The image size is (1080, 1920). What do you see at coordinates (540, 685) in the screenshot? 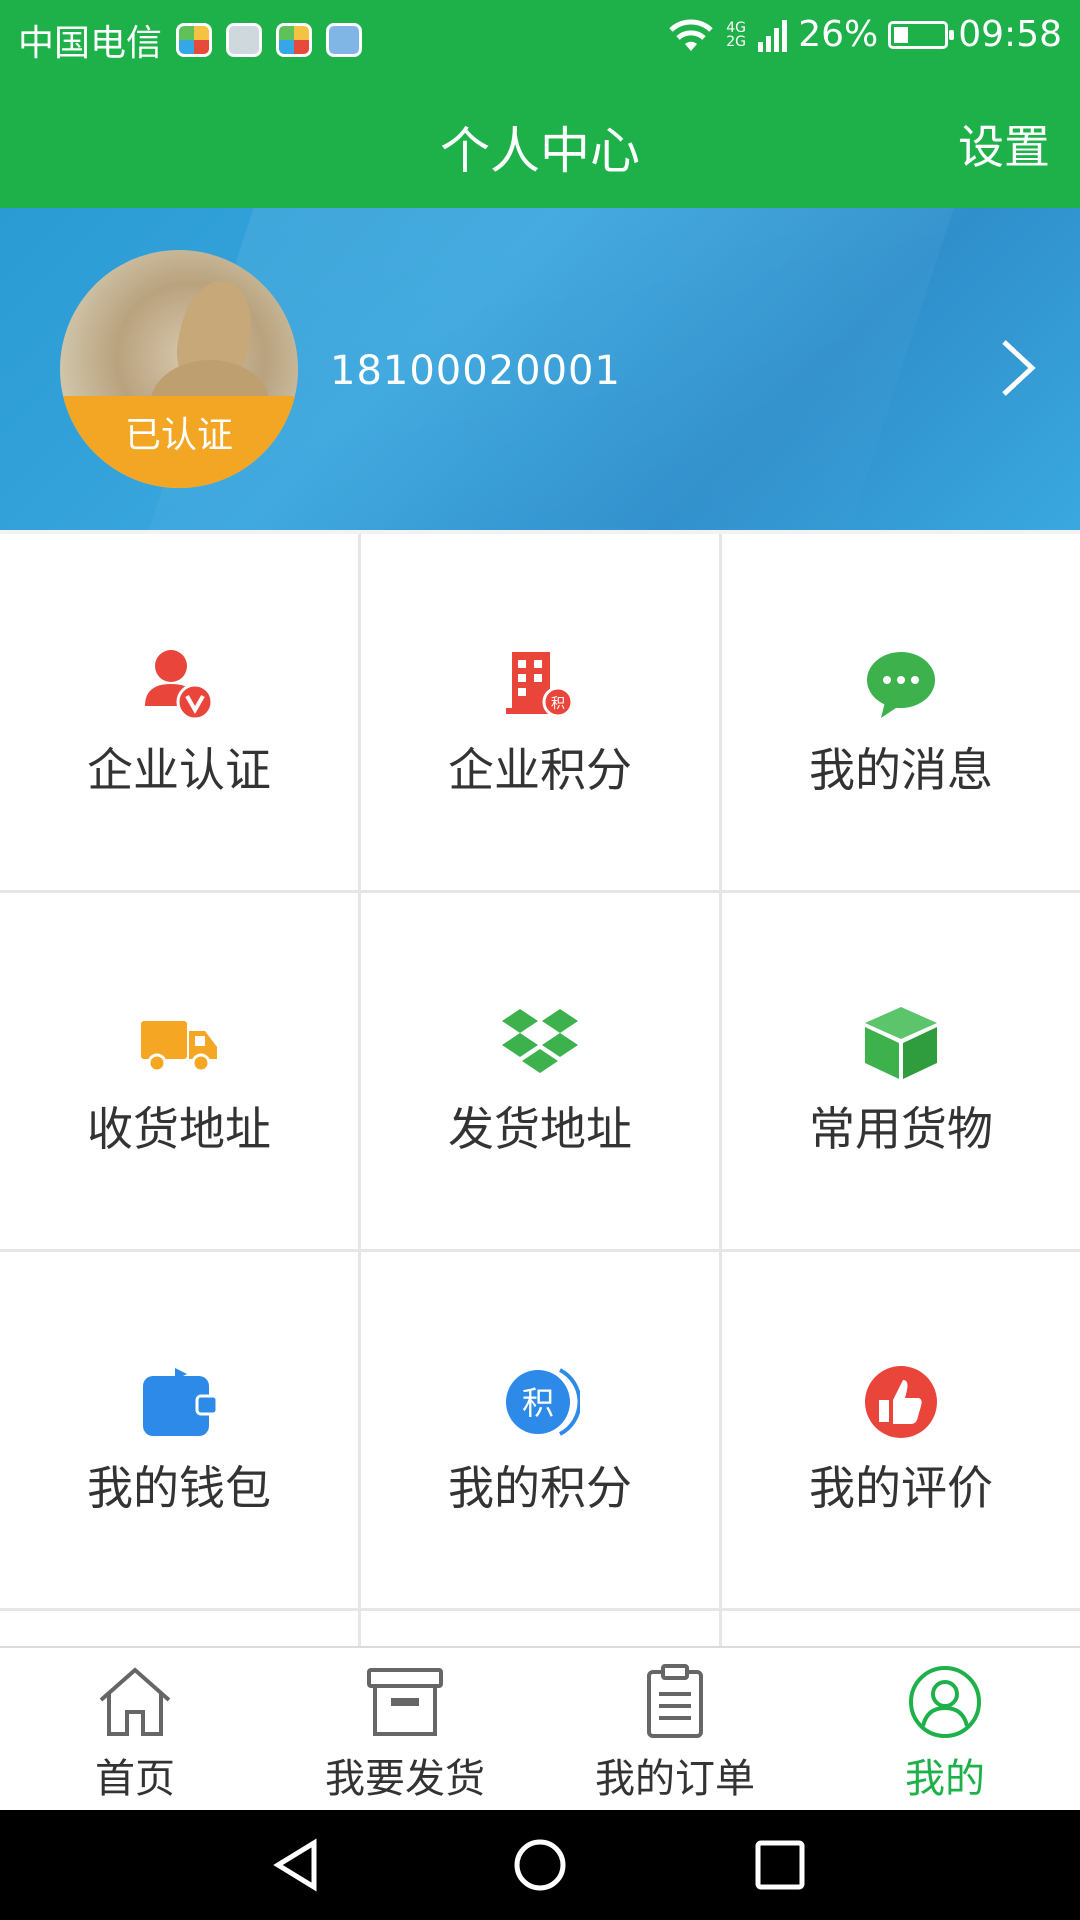
I see `building-points-icon: 积` at bounding box center [540, 685].